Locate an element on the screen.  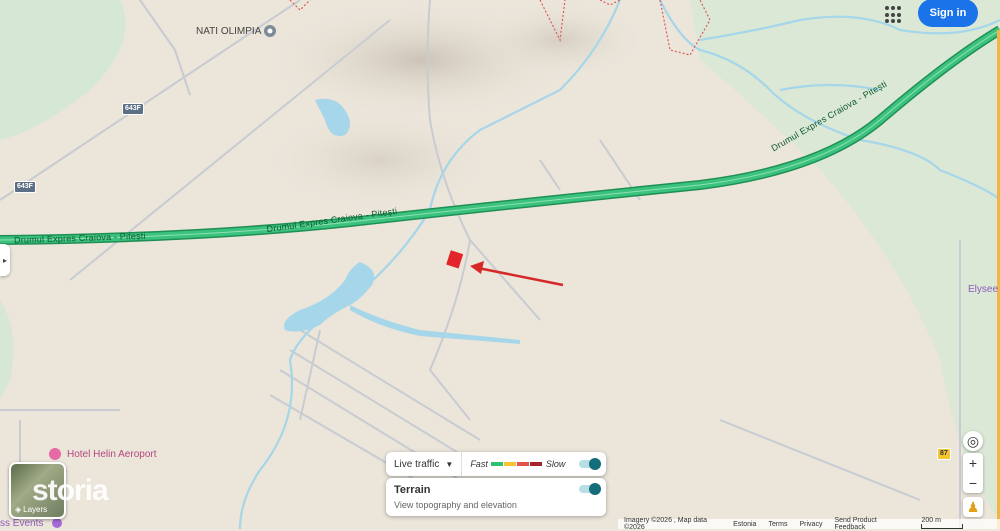
watermark-logo: storia is located at coordinates (70, 490).